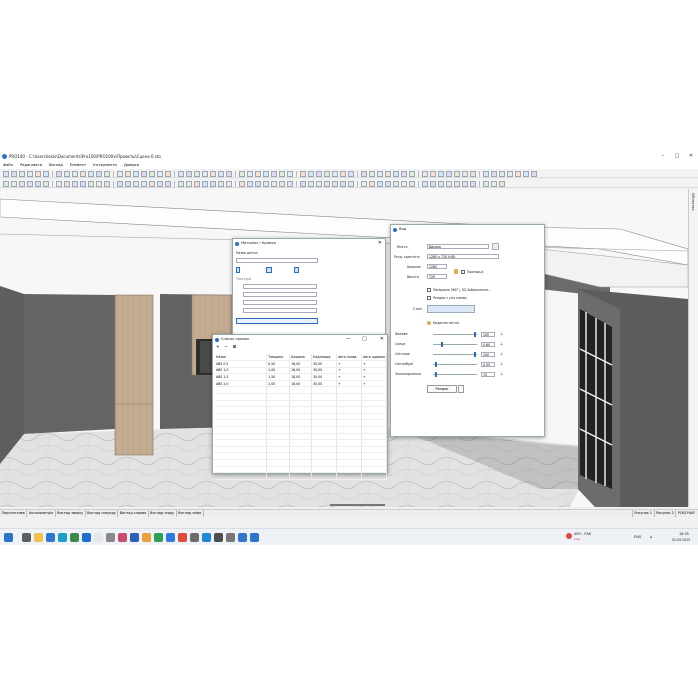  What do you see at coordinates (348, 339) in the screenshot?
I see `minimize-button: —` at bounding box center [348, 339].